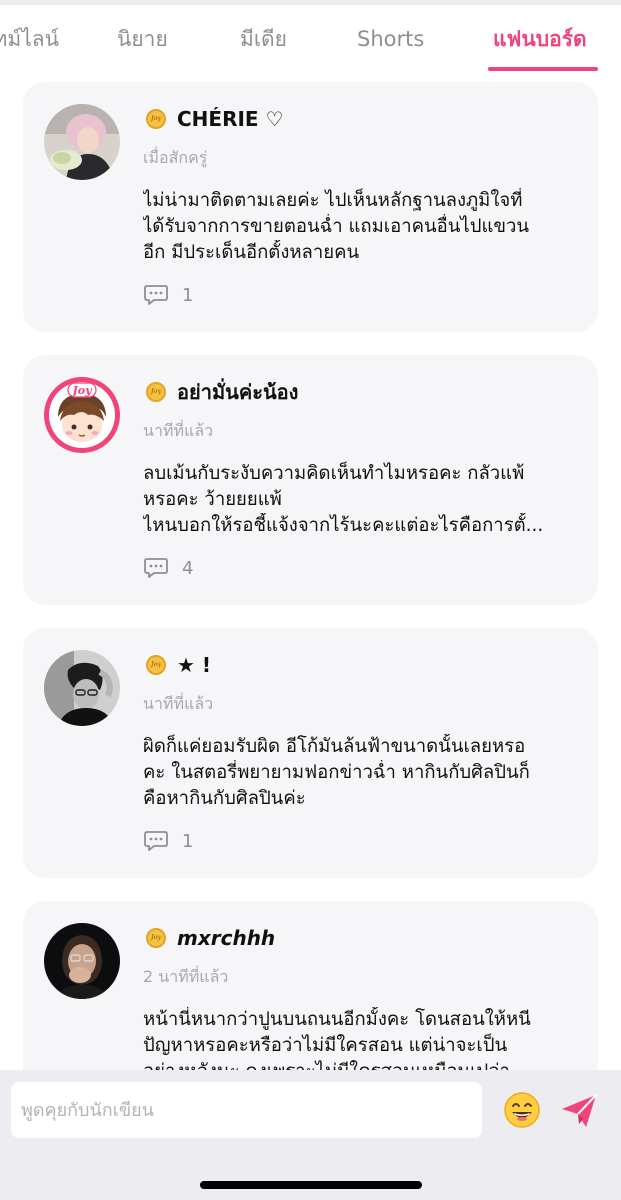 The height and width of the screenshot is (1200, 621). I want to click on tab-timeline: ไทม์ไลน์, so click(29, 39).